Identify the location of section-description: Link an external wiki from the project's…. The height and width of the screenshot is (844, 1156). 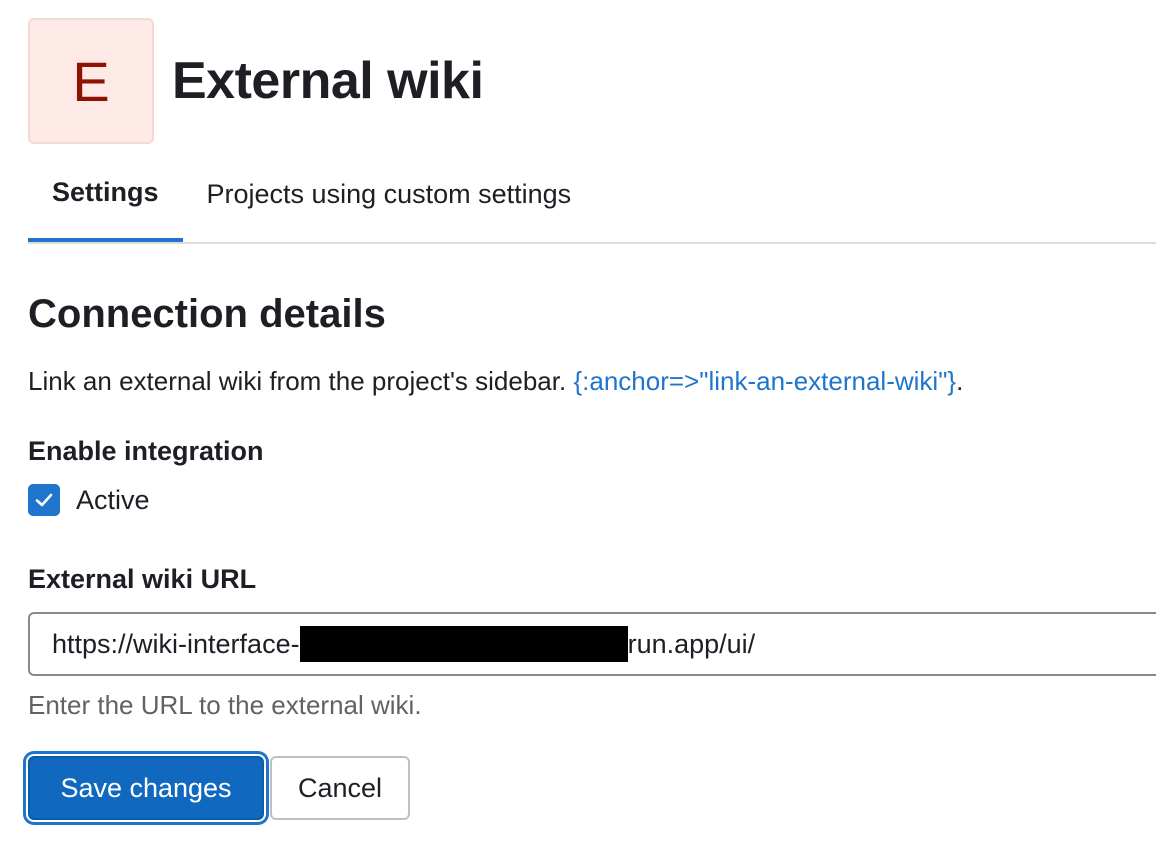
(495, 381).